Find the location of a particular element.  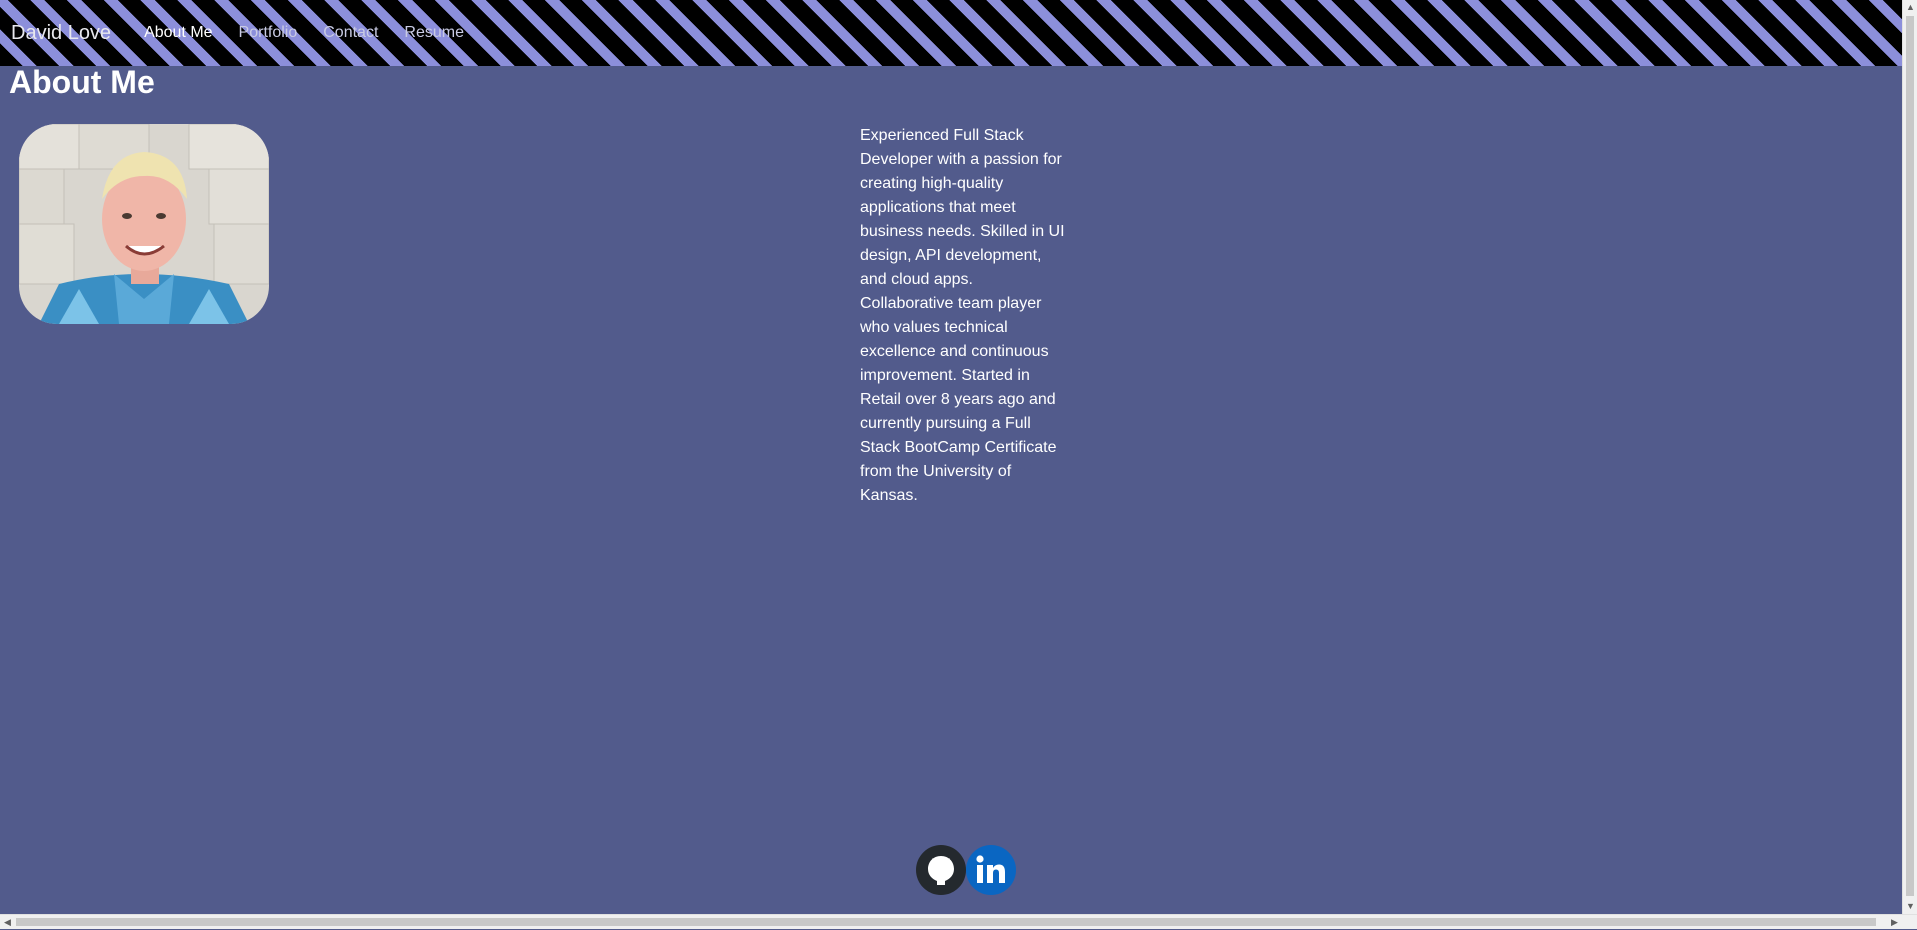

brand-name: David Love is located at coordinates (61, 33).